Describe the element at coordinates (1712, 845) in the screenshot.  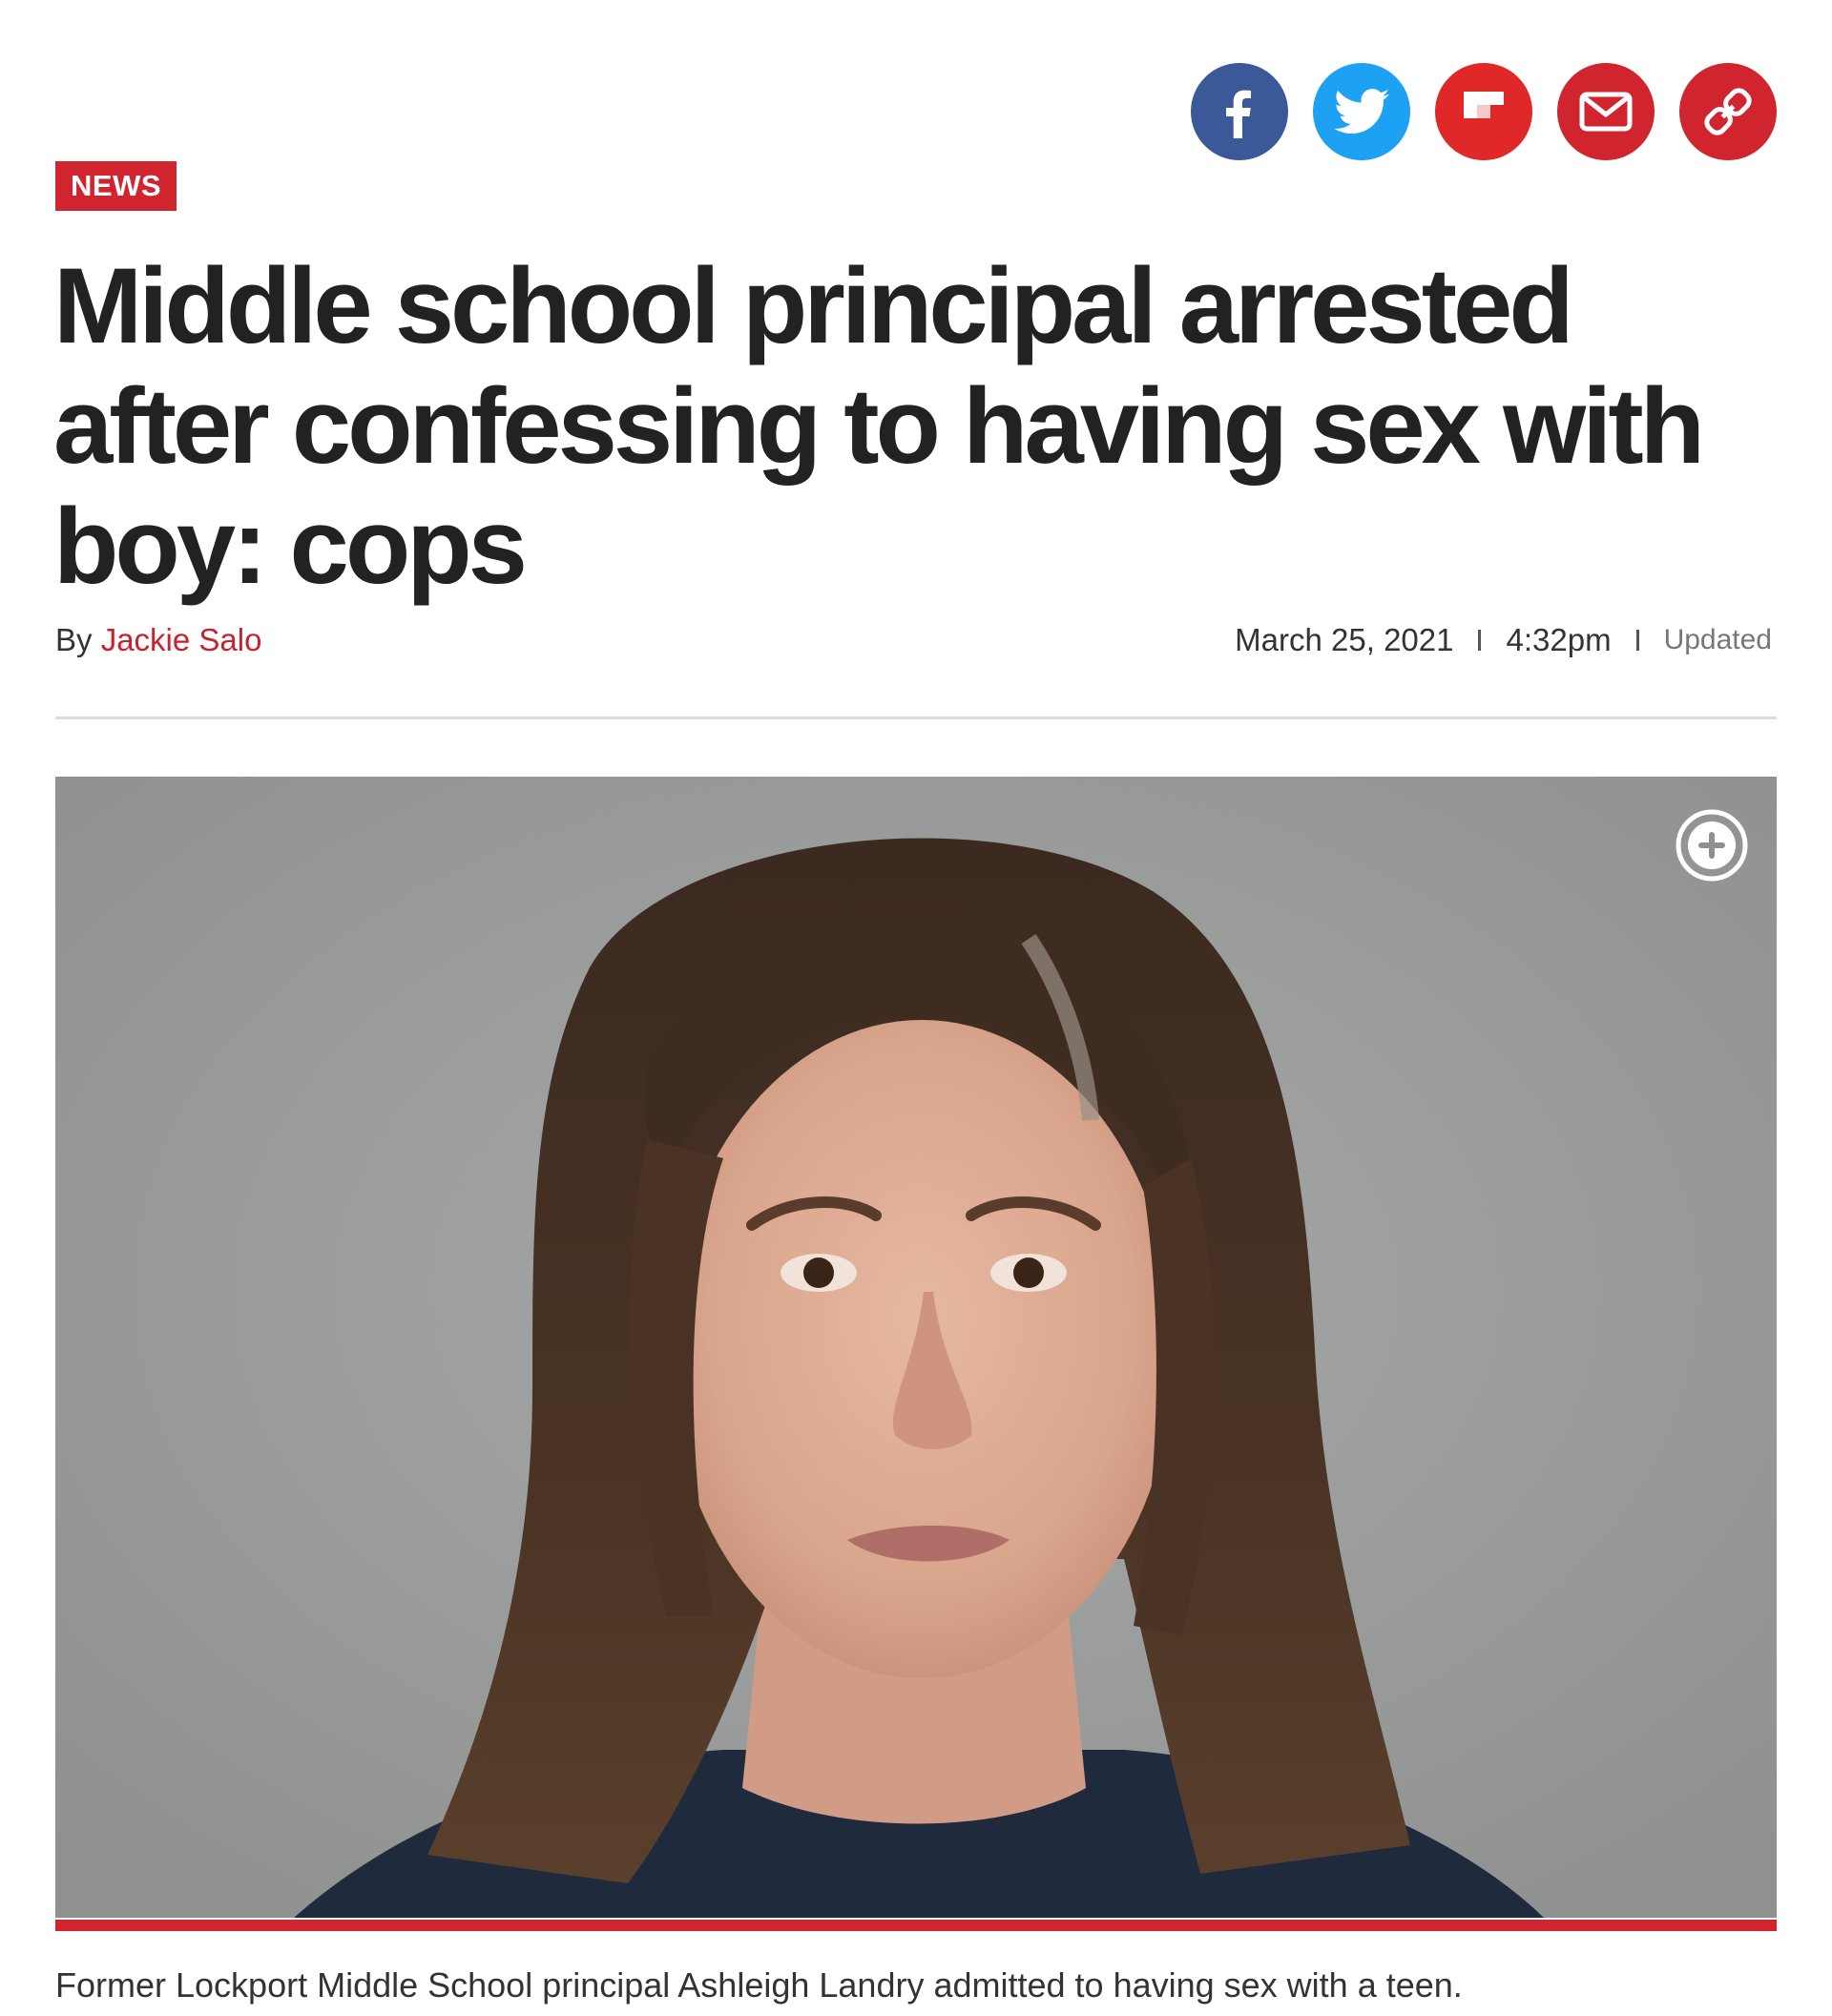
I see `expand-plus-icon` at that location.